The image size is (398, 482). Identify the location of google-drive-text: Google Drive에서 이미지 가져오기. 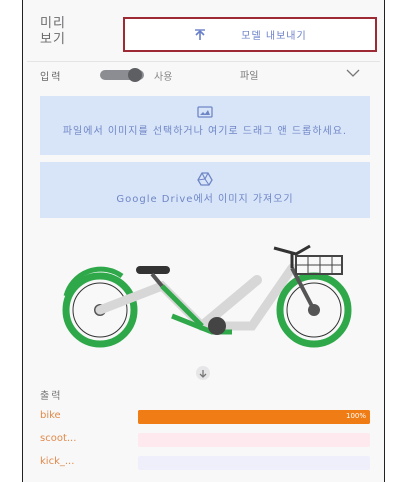
(205, 199).